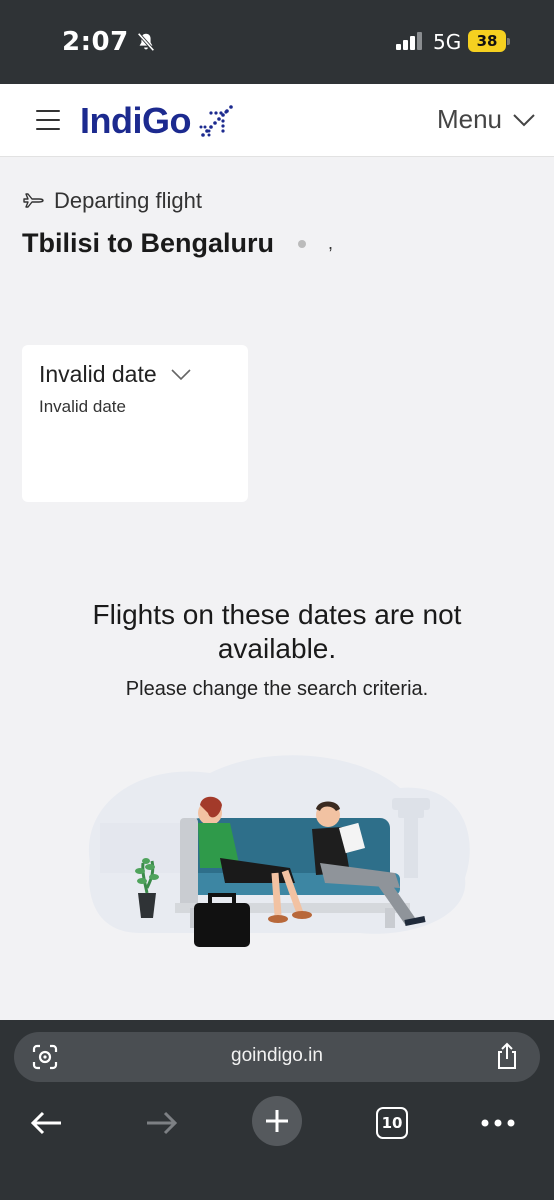  Describe the element at coordinates (279, 851) in the screenshot. I see `waiting-passengers-illustration` at that location.